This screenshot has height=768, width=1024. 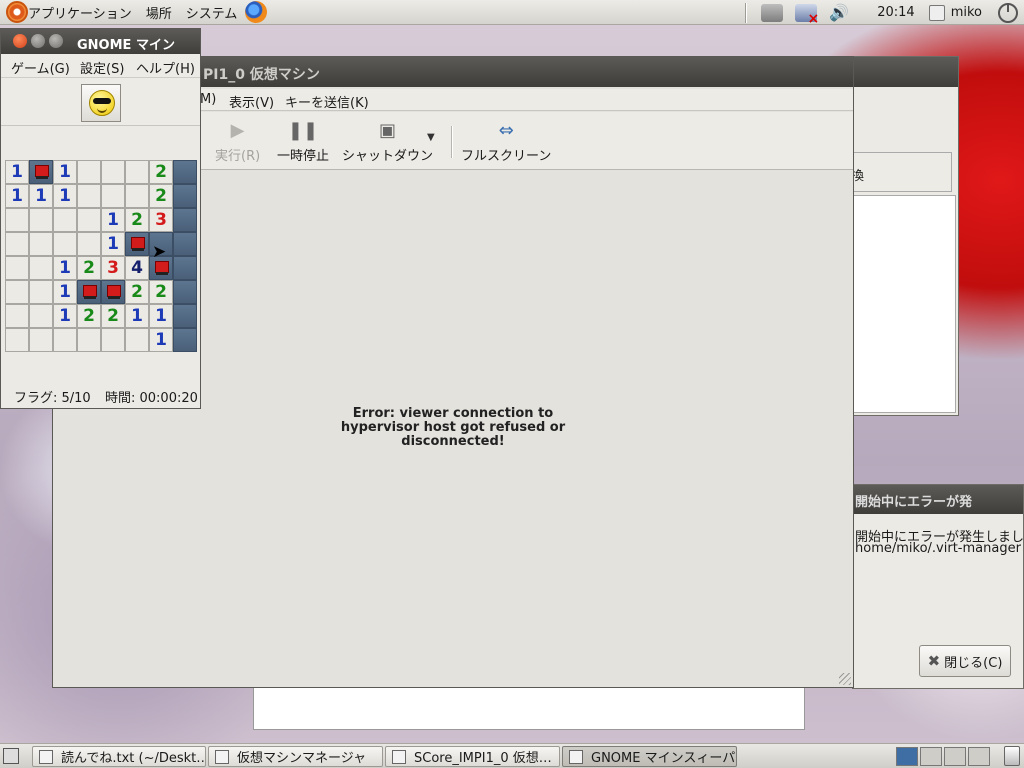 I want to click on menu-applications: アプリケーション, so click(x=80, y=12).